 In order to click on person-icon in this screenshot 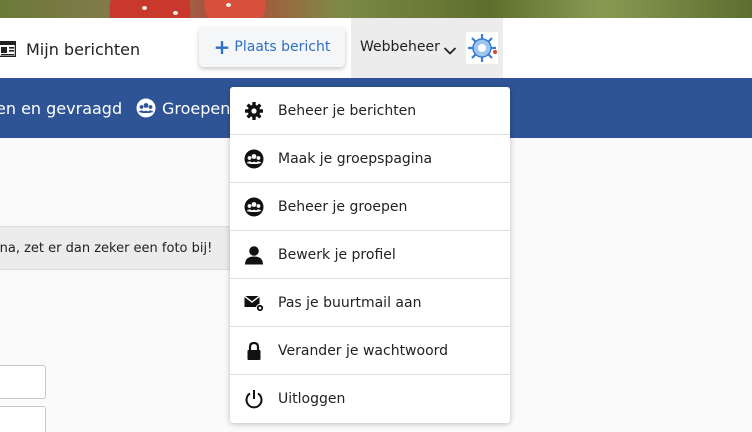, I will do `click(254, 255)`.